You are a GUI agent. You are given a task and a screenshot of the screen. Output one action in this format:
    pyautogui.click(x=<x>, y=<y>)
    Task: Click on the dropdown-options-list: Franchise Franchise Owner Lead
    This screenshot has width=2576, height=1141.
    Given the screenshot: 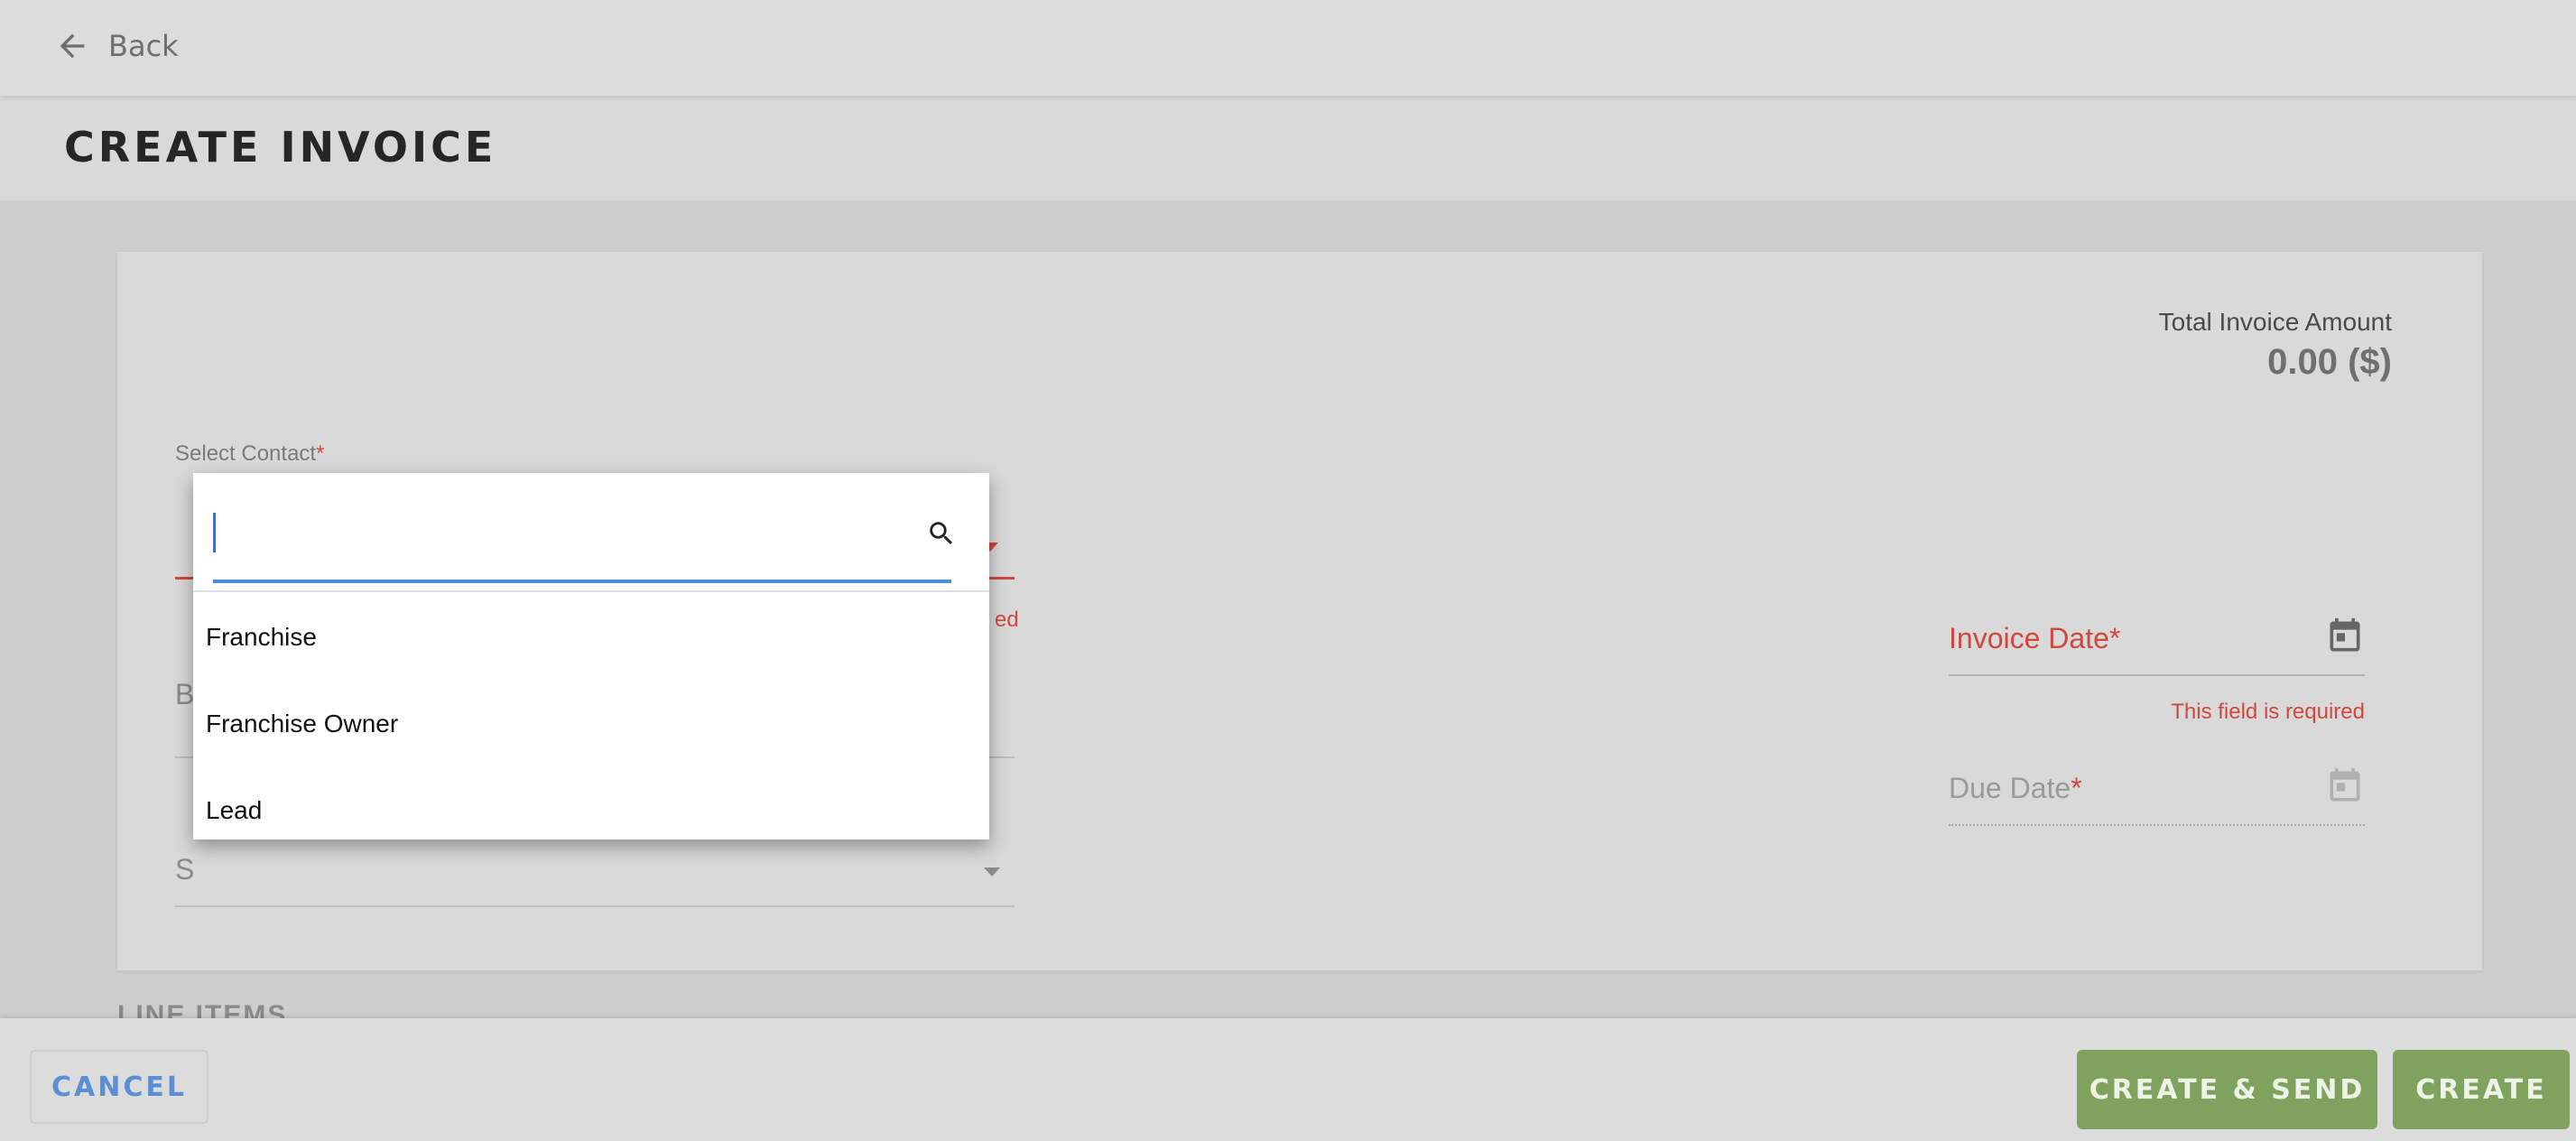 What is the action you would take?
    pyautogui.click(x=591, y=724)
    